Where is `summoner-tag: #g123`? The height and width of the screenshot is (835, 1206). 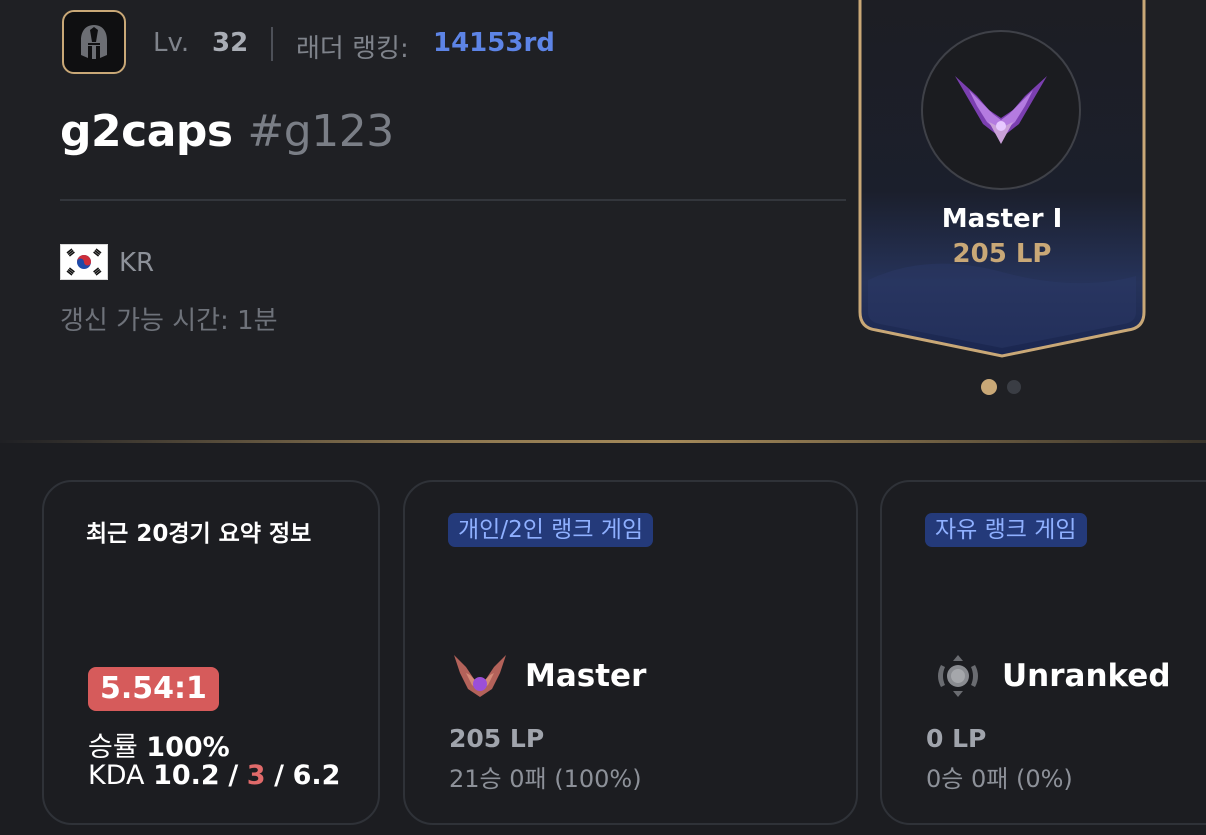 summoner-tag: #g123 is located at coordinates (320, 131).